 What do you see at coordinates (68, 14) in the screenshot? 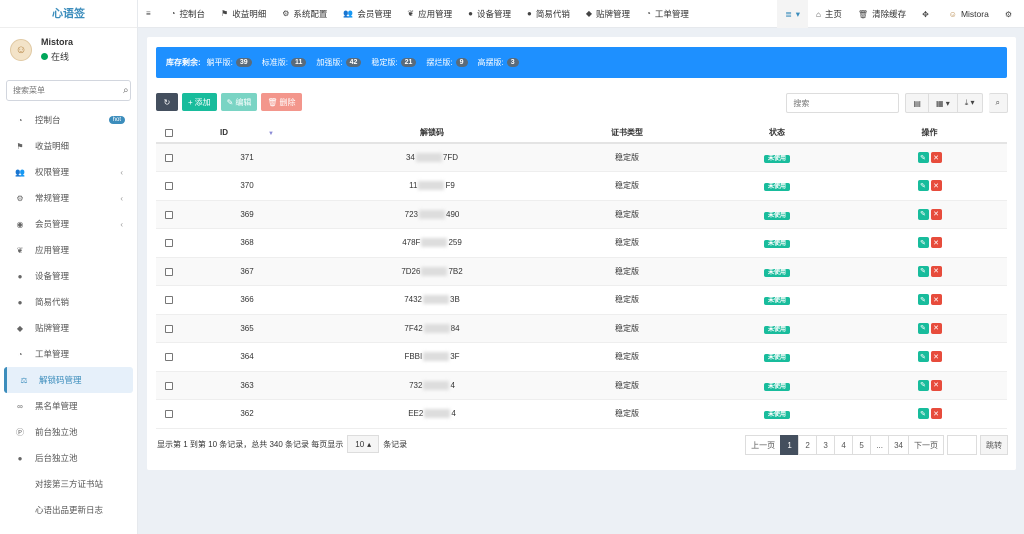
I see `brand-logo: 心语签` at bounding box center [68, 14].